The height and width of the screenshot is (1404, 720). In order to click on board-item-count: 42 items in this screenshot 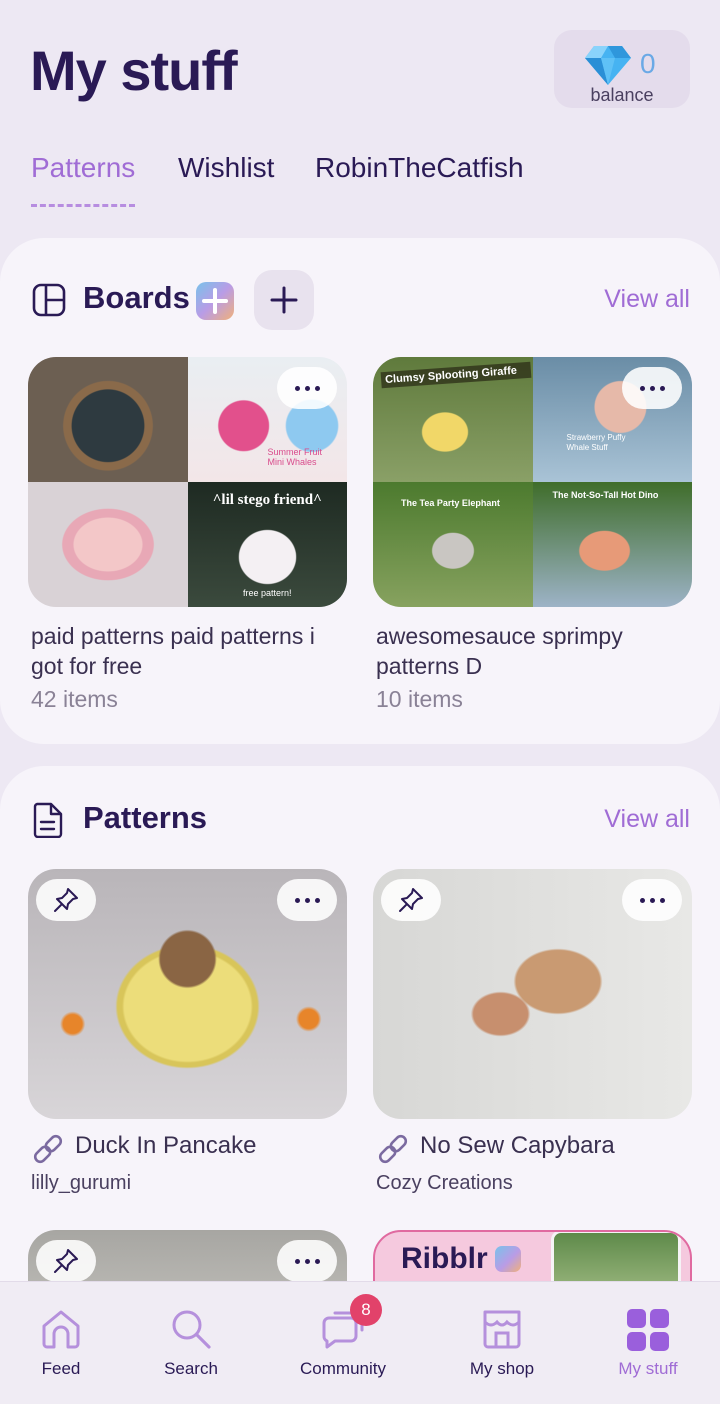, I will do `click(74, 699)`.